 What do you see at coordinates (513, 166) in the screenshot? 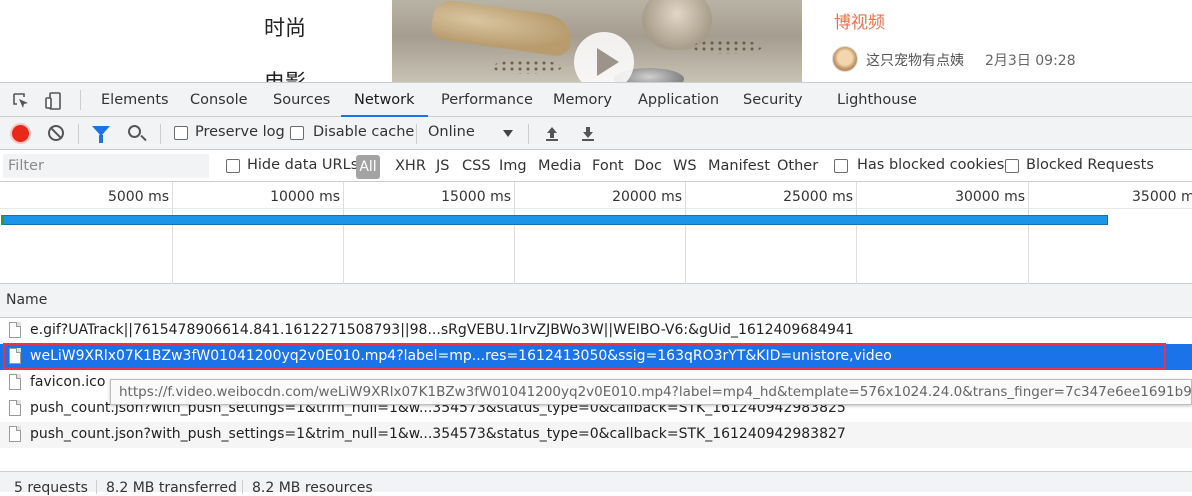
I see `type-filter-img: Img` at bounding box center [513, 166].